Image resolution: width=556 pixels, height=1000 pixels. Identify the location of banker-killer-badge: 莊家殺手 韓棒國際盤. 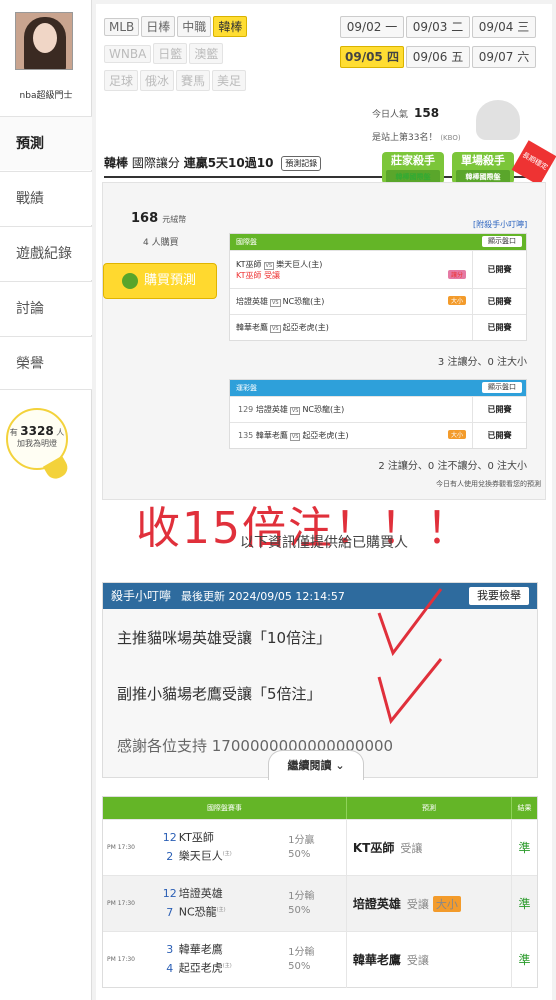
(413, 168).